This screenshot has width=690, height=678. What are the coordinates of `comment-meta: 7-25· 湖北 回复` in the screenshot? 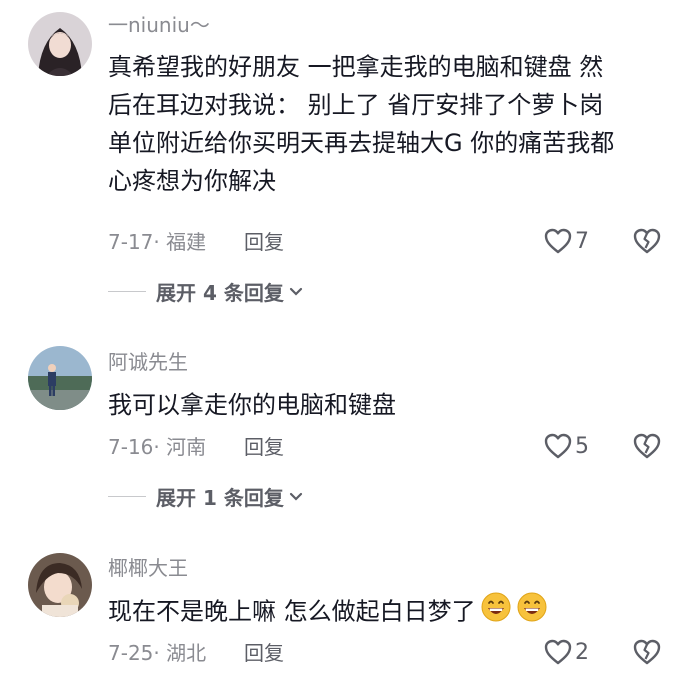 It's located at (196, 653).